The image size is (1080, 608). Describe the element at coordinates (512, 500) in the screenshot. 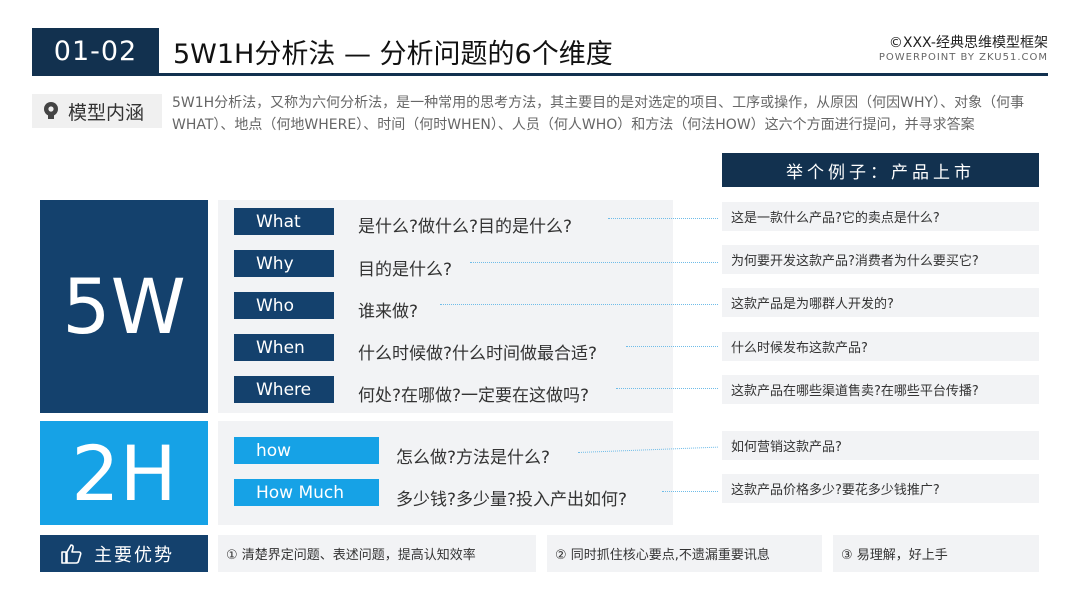

I see `question-how-much: 多少钱?多少量?投入产出如何?` at that location.